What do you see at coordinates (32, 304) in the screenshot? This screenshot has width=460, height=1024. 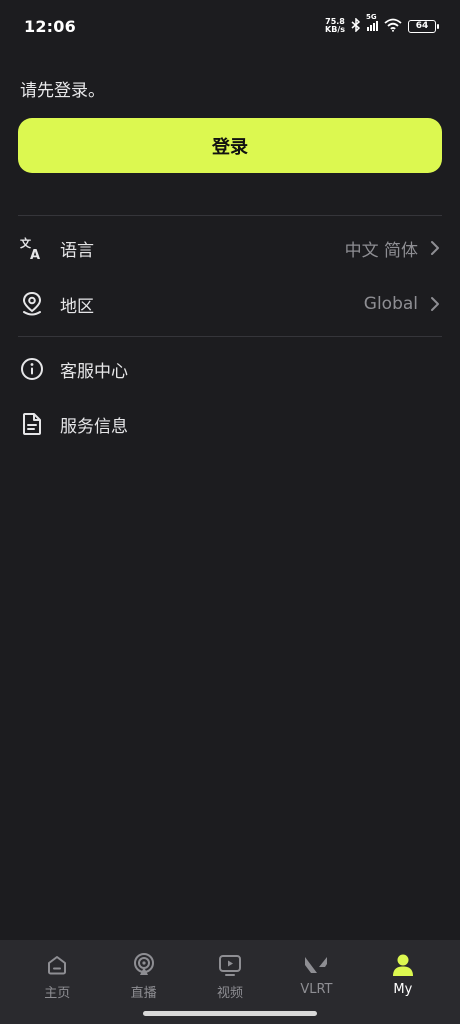 I see `location-pin-icon` at bounding box center [32, 304].